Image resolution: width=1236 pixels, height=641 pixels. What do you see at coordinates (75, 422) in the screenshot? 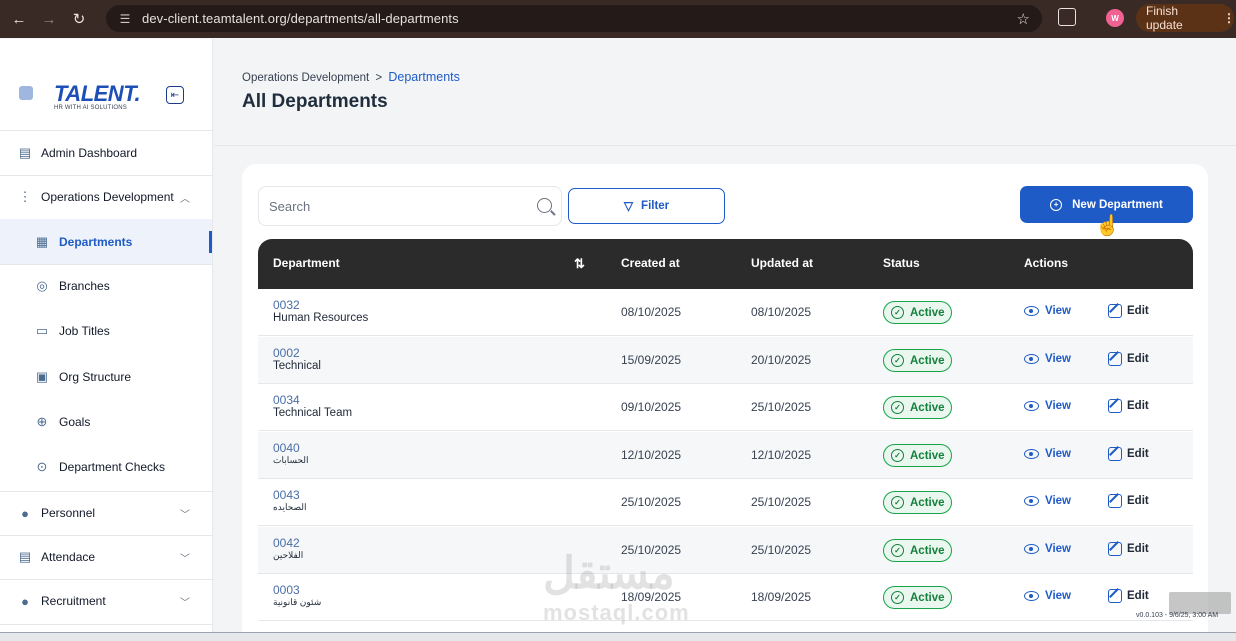
I see `sidebar-item-label: Goals` at bounding box center [75, 422].